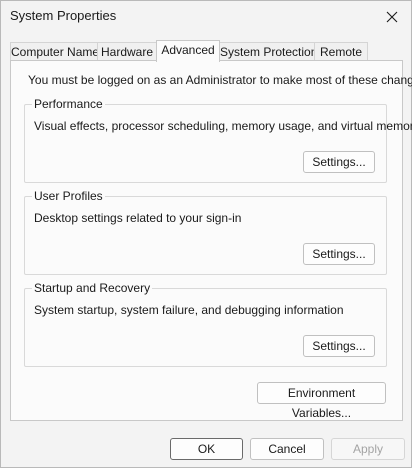 The height and width of the screenshot is (468, 412). I want to click on apply-button: Apply, so click(368, 449).